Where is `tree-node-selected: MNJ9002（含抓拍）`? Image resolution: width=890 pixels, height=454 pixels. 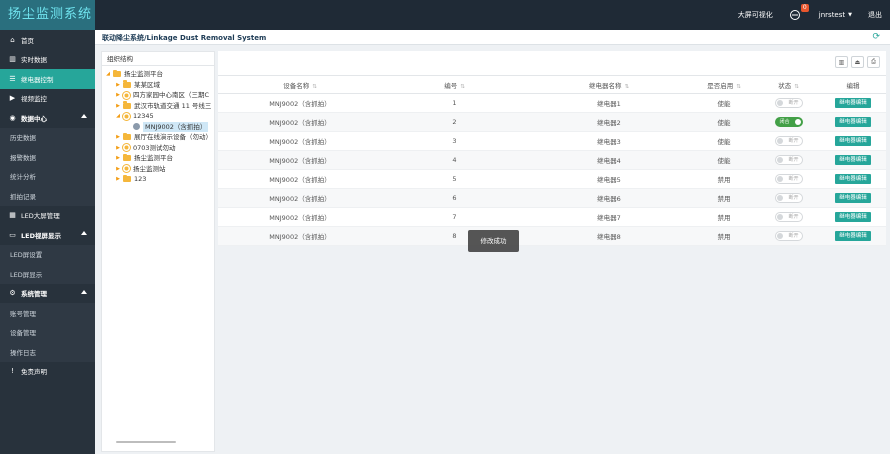 tree-node-selected: MNJ9002（含抓拍） is located at coordinates (158, 126).